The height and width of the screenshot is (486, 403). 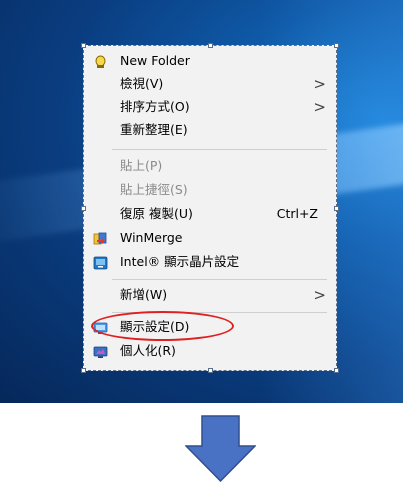 I want to click on intel-graphics-icon, so click(x=100, y=262).